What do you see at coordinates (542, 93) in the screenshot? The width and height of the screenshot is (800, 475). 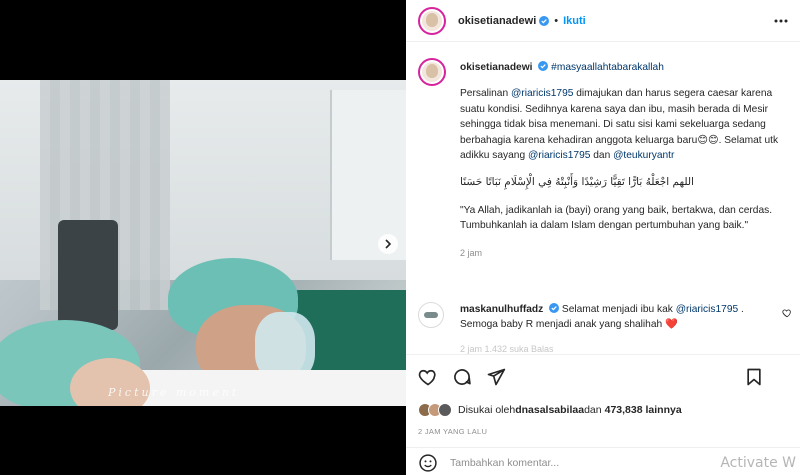 I see `caption-mention-1: @riaricis1795` at bounding box center [542, 93].